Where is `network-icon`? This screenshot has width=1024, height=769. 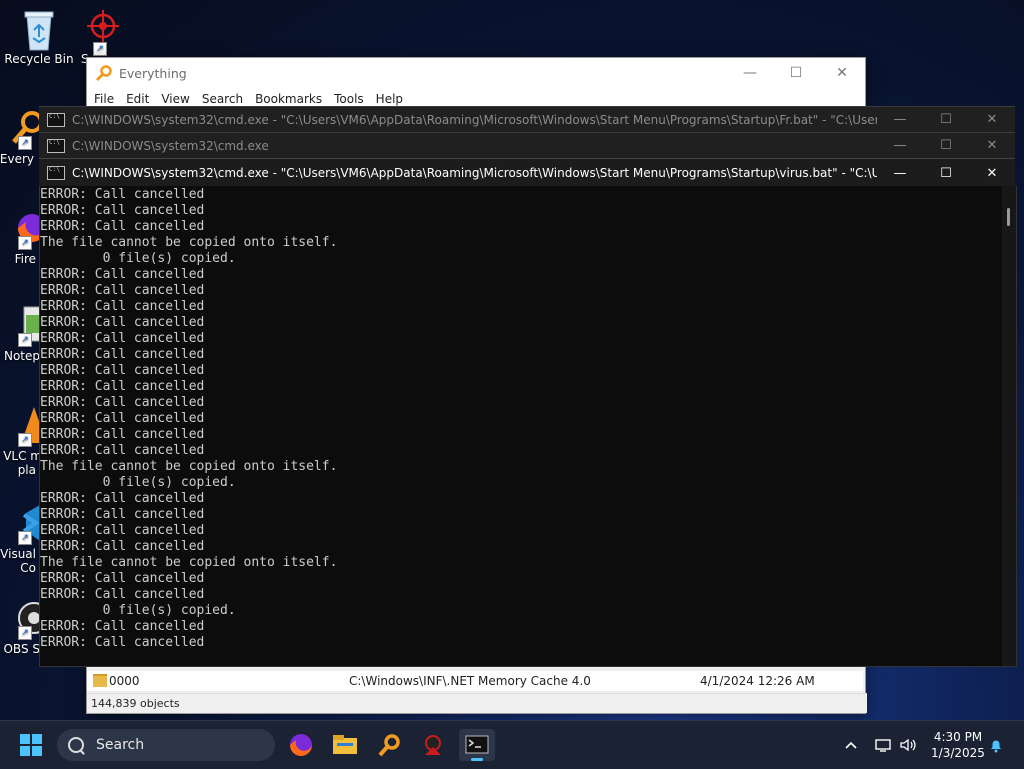
network-icon is located at coordinates (883, 745).